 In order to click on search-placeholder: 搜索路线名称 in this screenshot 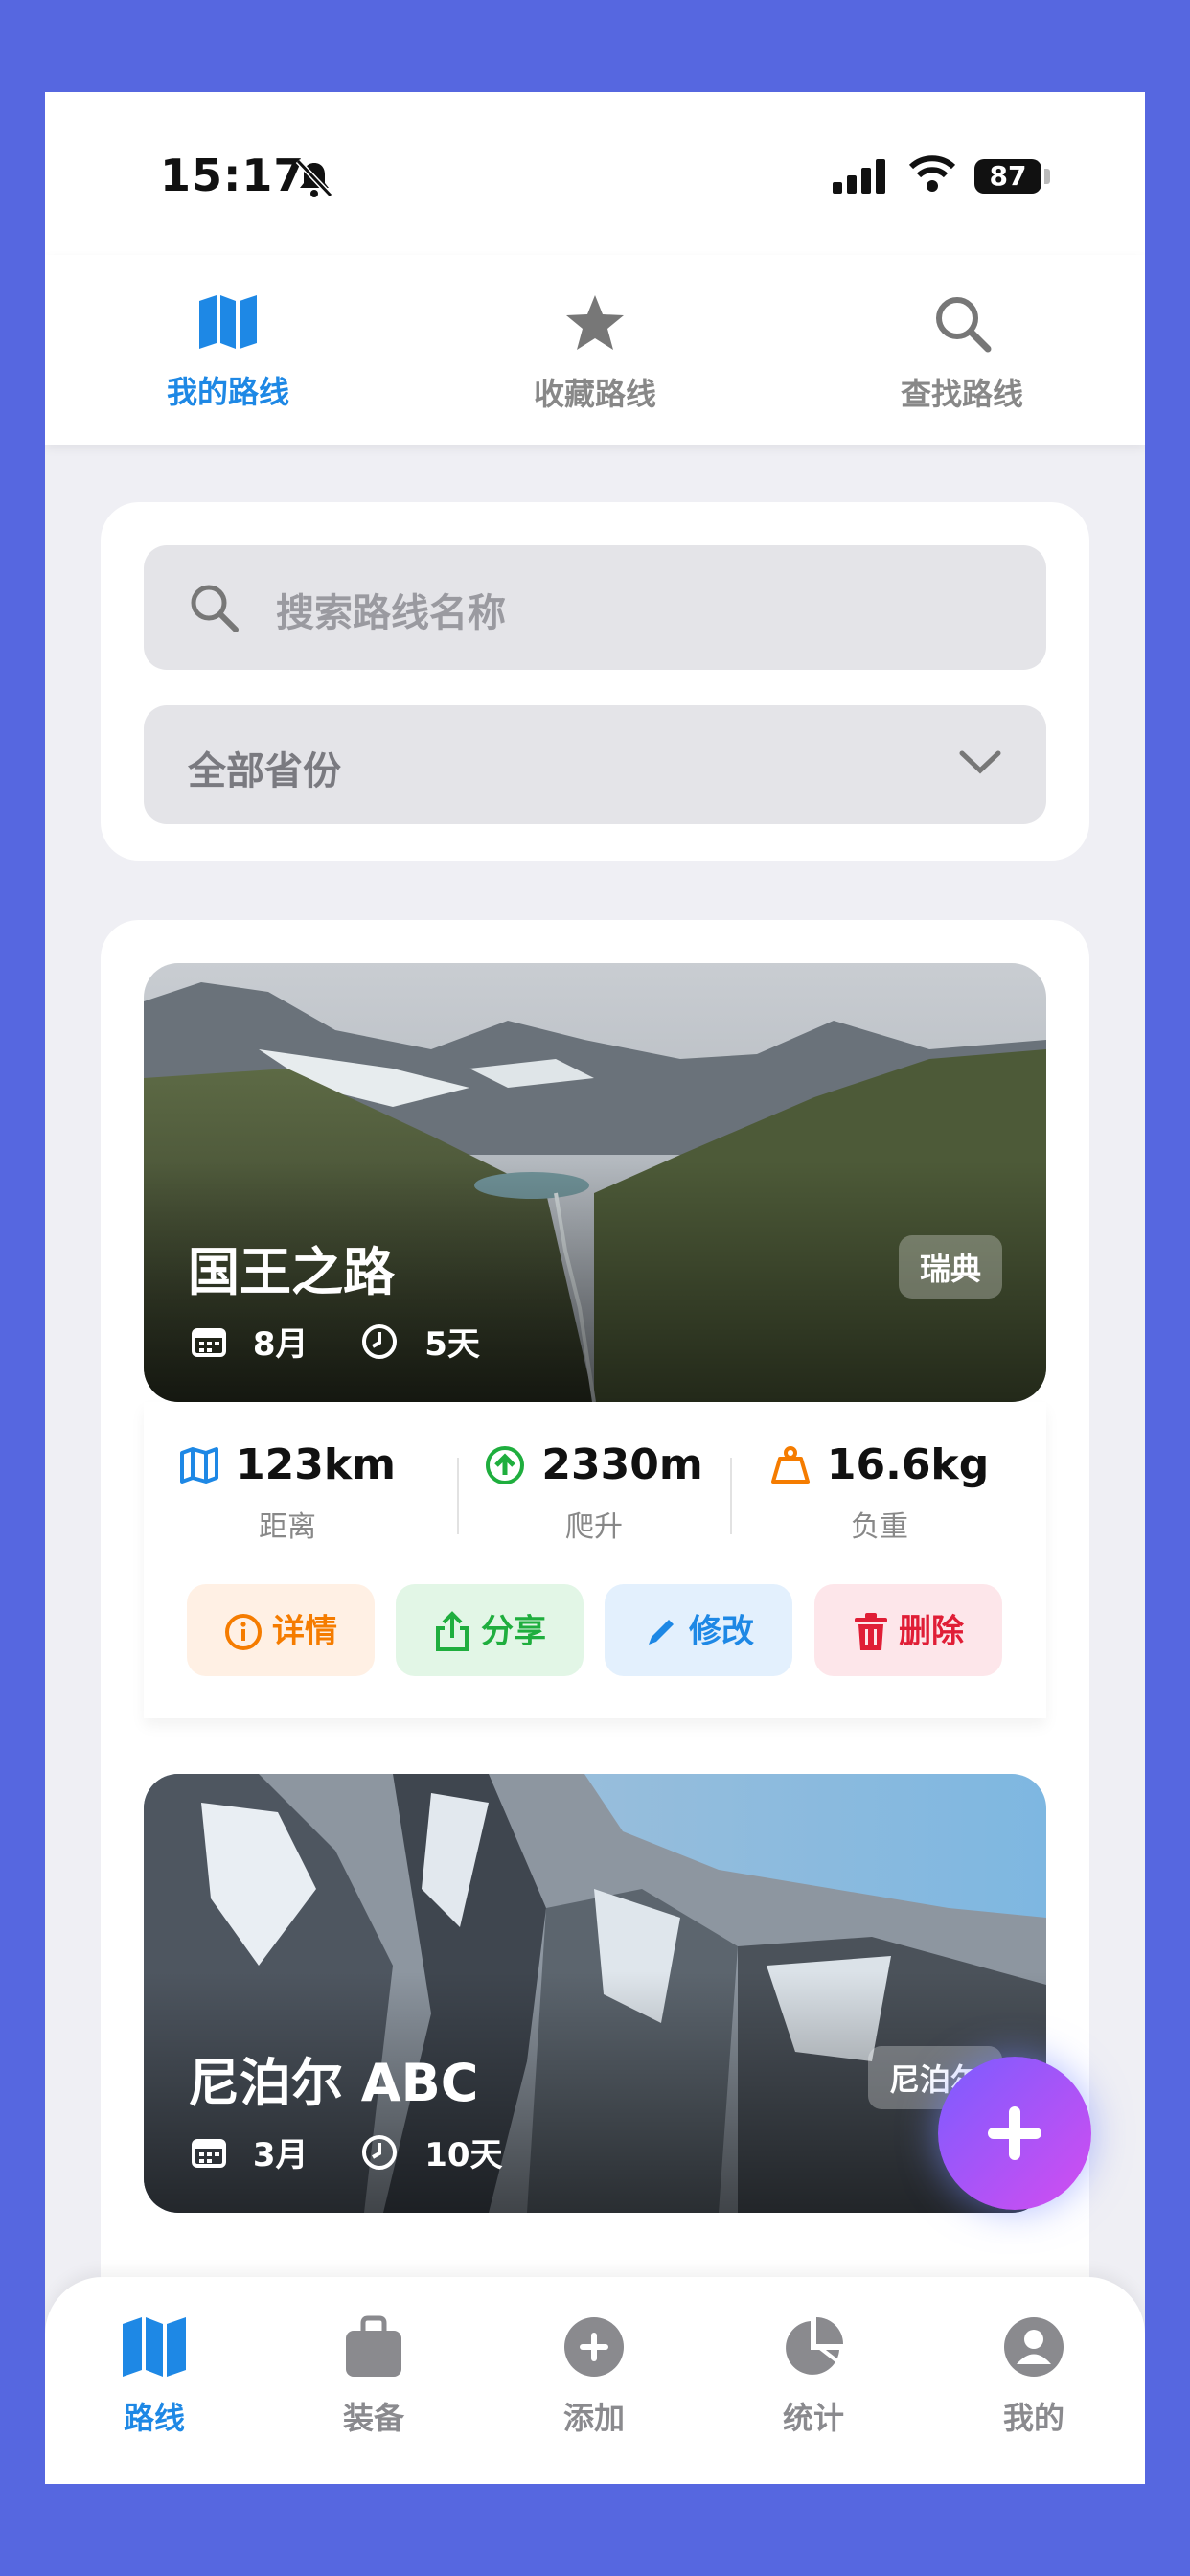, I will do `click(391, 613)`.